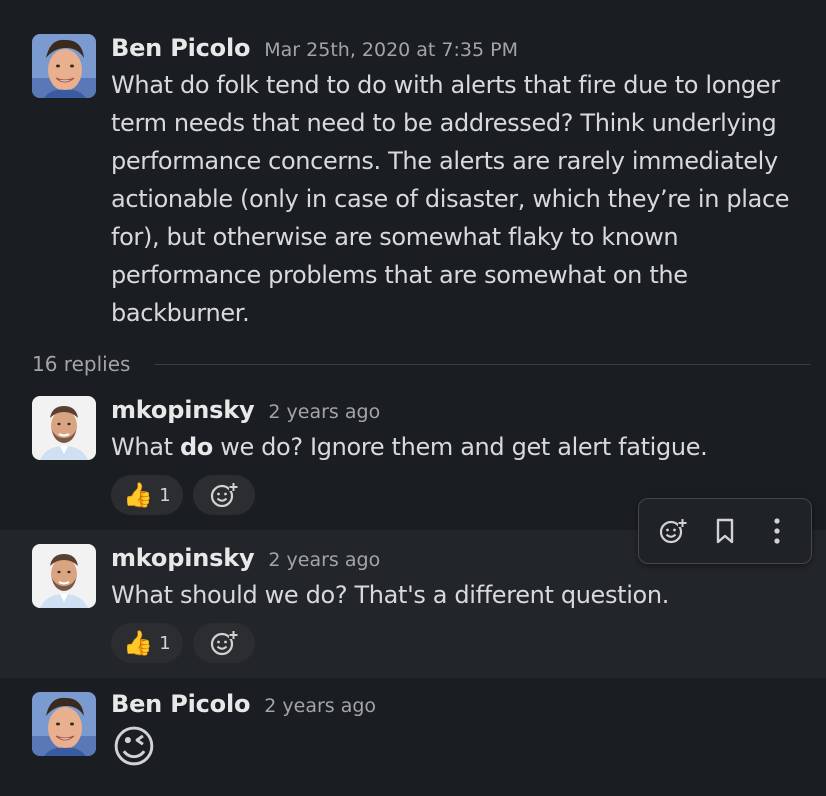  I want to click on save-for-later-button, so click(725, 531).